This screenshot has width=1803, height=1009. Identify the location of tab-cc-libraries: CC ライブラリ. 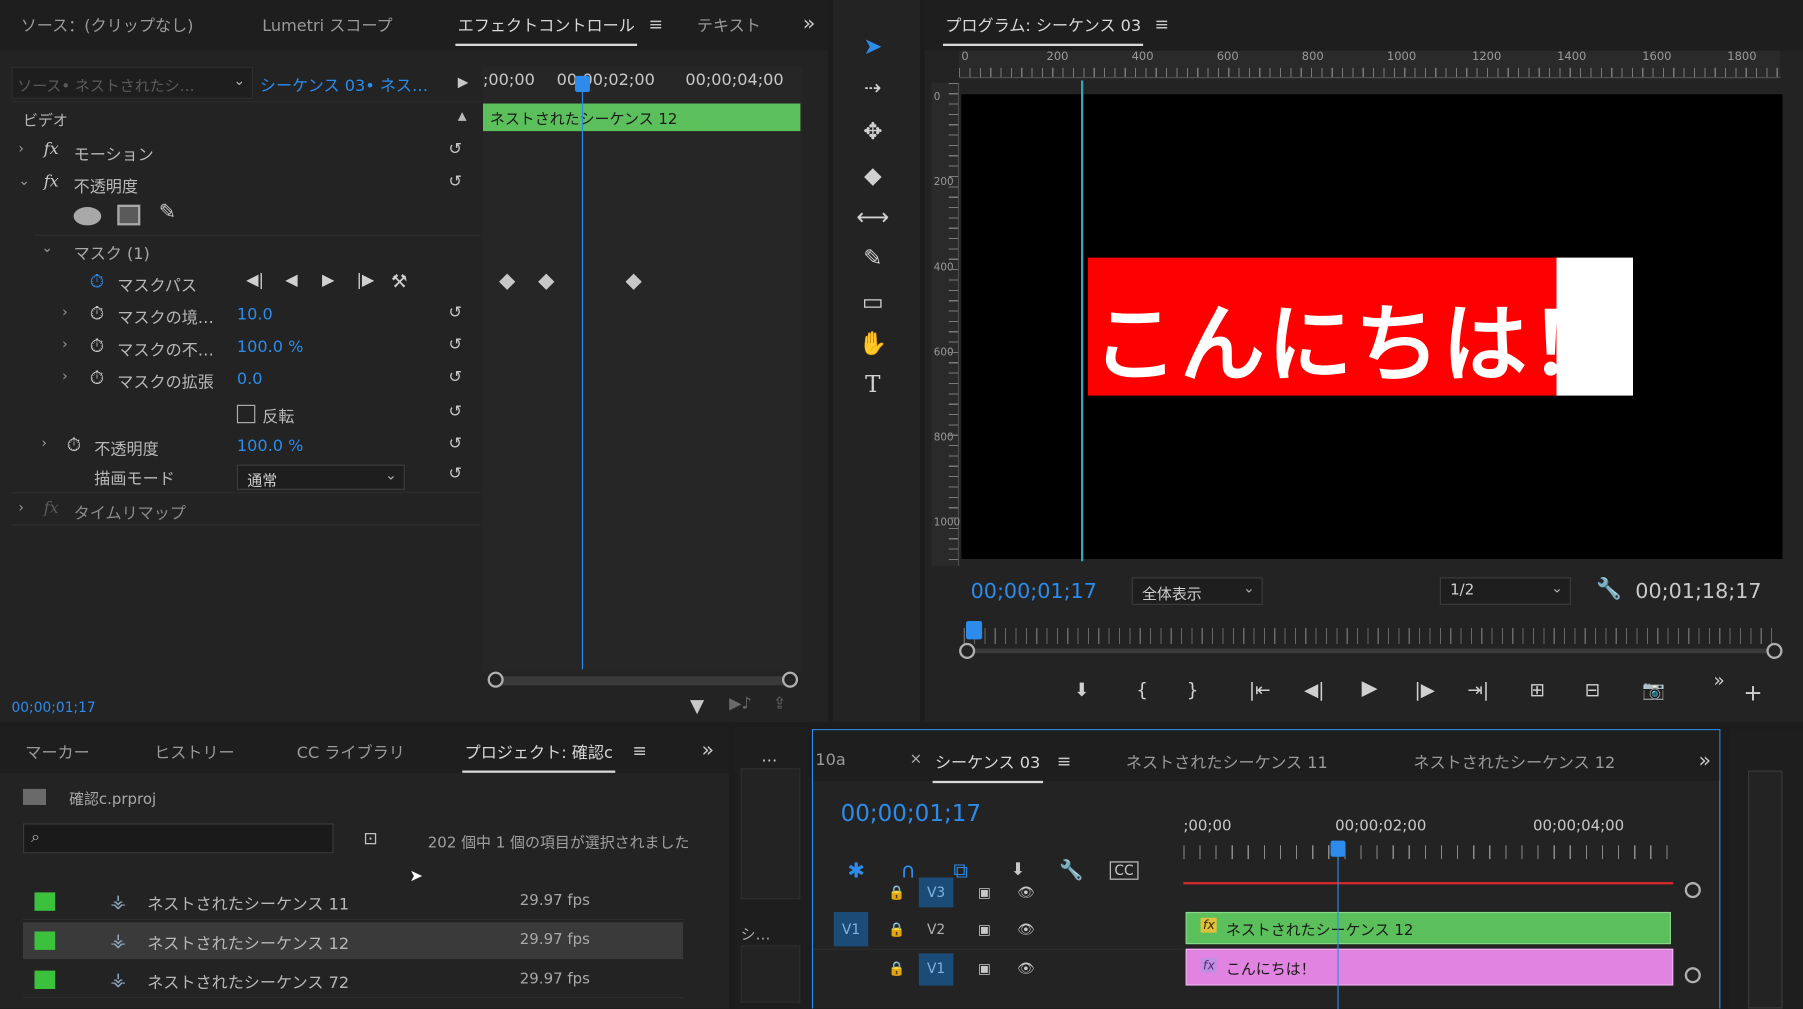
(351, 752).